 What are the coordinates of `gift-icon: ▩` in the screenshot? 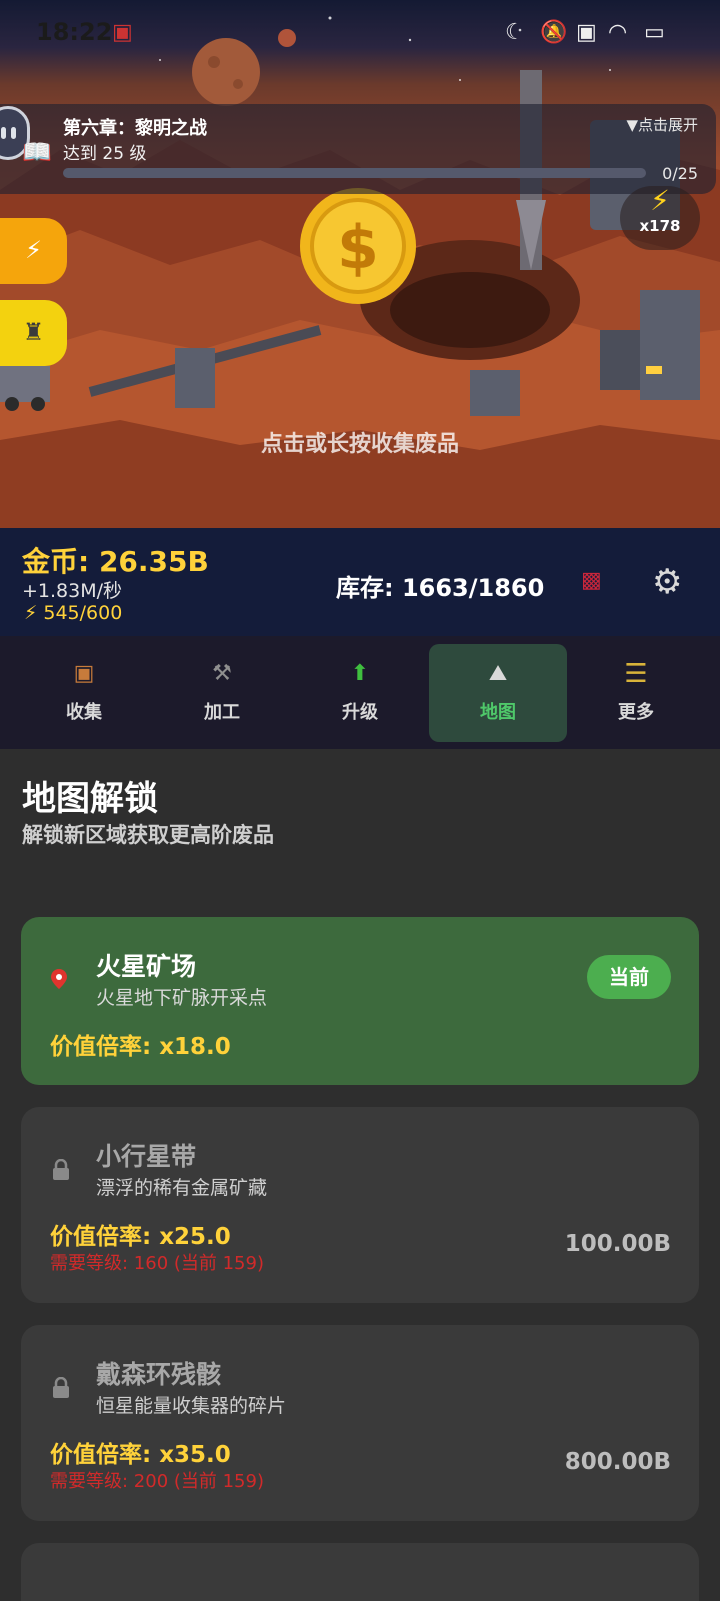 It's located at (591, 580).